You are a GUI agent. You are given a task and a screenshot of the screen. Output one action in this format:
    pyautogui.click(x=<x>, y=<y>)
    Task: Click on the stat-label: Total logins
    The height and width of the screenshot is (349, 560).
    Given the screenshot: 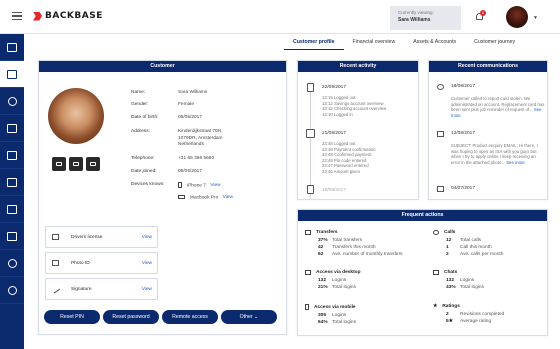 What is the action you would take?
    pyautogui.click(x=344, y=323)
    